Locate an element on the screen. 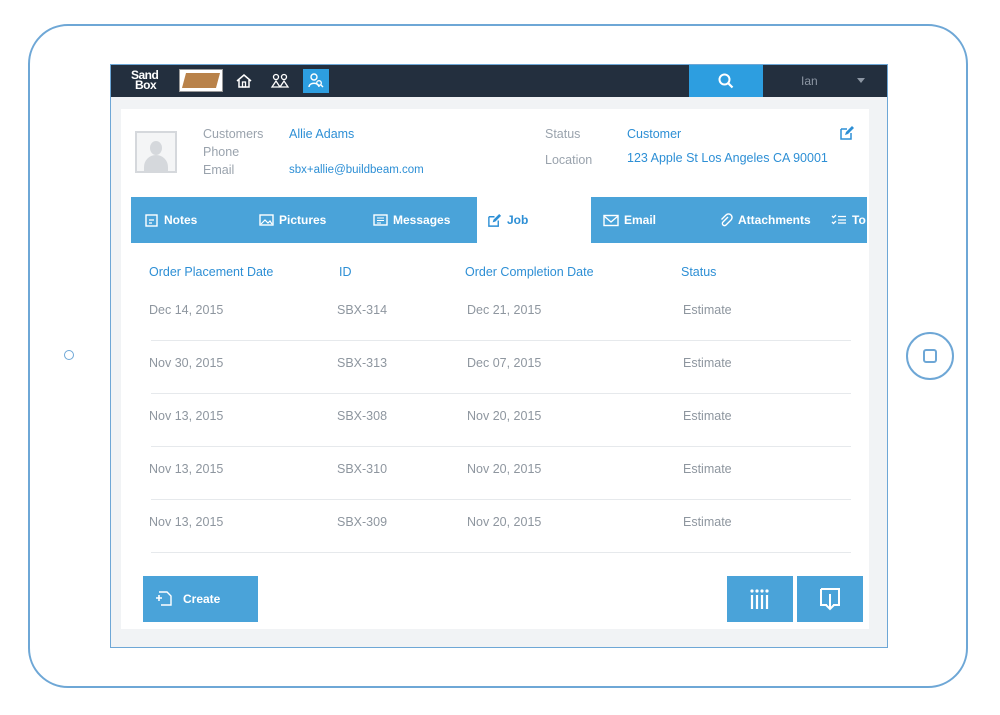  export-button is located at coordinates (830, 599).